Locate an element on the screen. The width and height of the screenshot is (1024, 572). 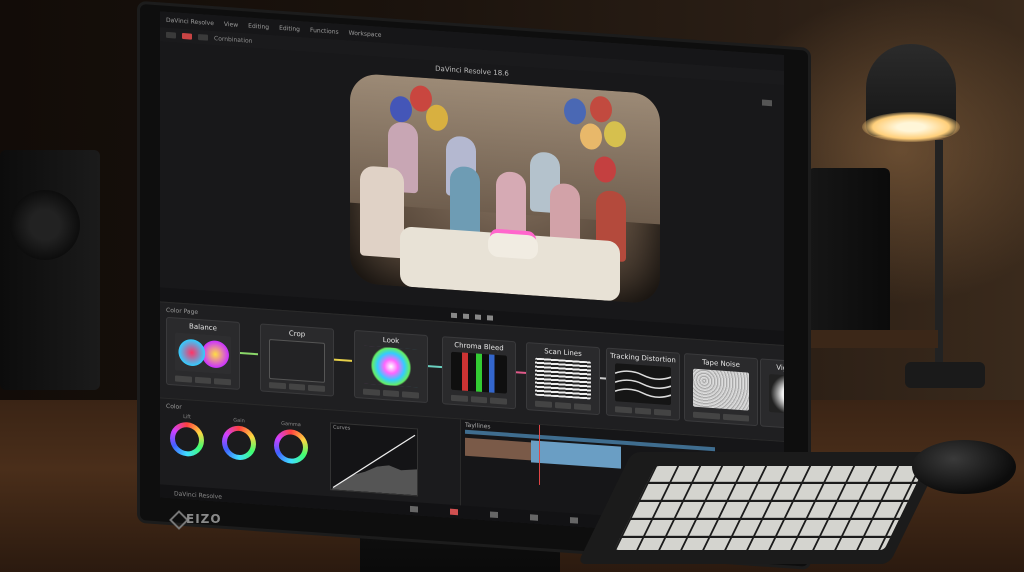
wheel-label: Gamma is located at coordinates (291, 424).